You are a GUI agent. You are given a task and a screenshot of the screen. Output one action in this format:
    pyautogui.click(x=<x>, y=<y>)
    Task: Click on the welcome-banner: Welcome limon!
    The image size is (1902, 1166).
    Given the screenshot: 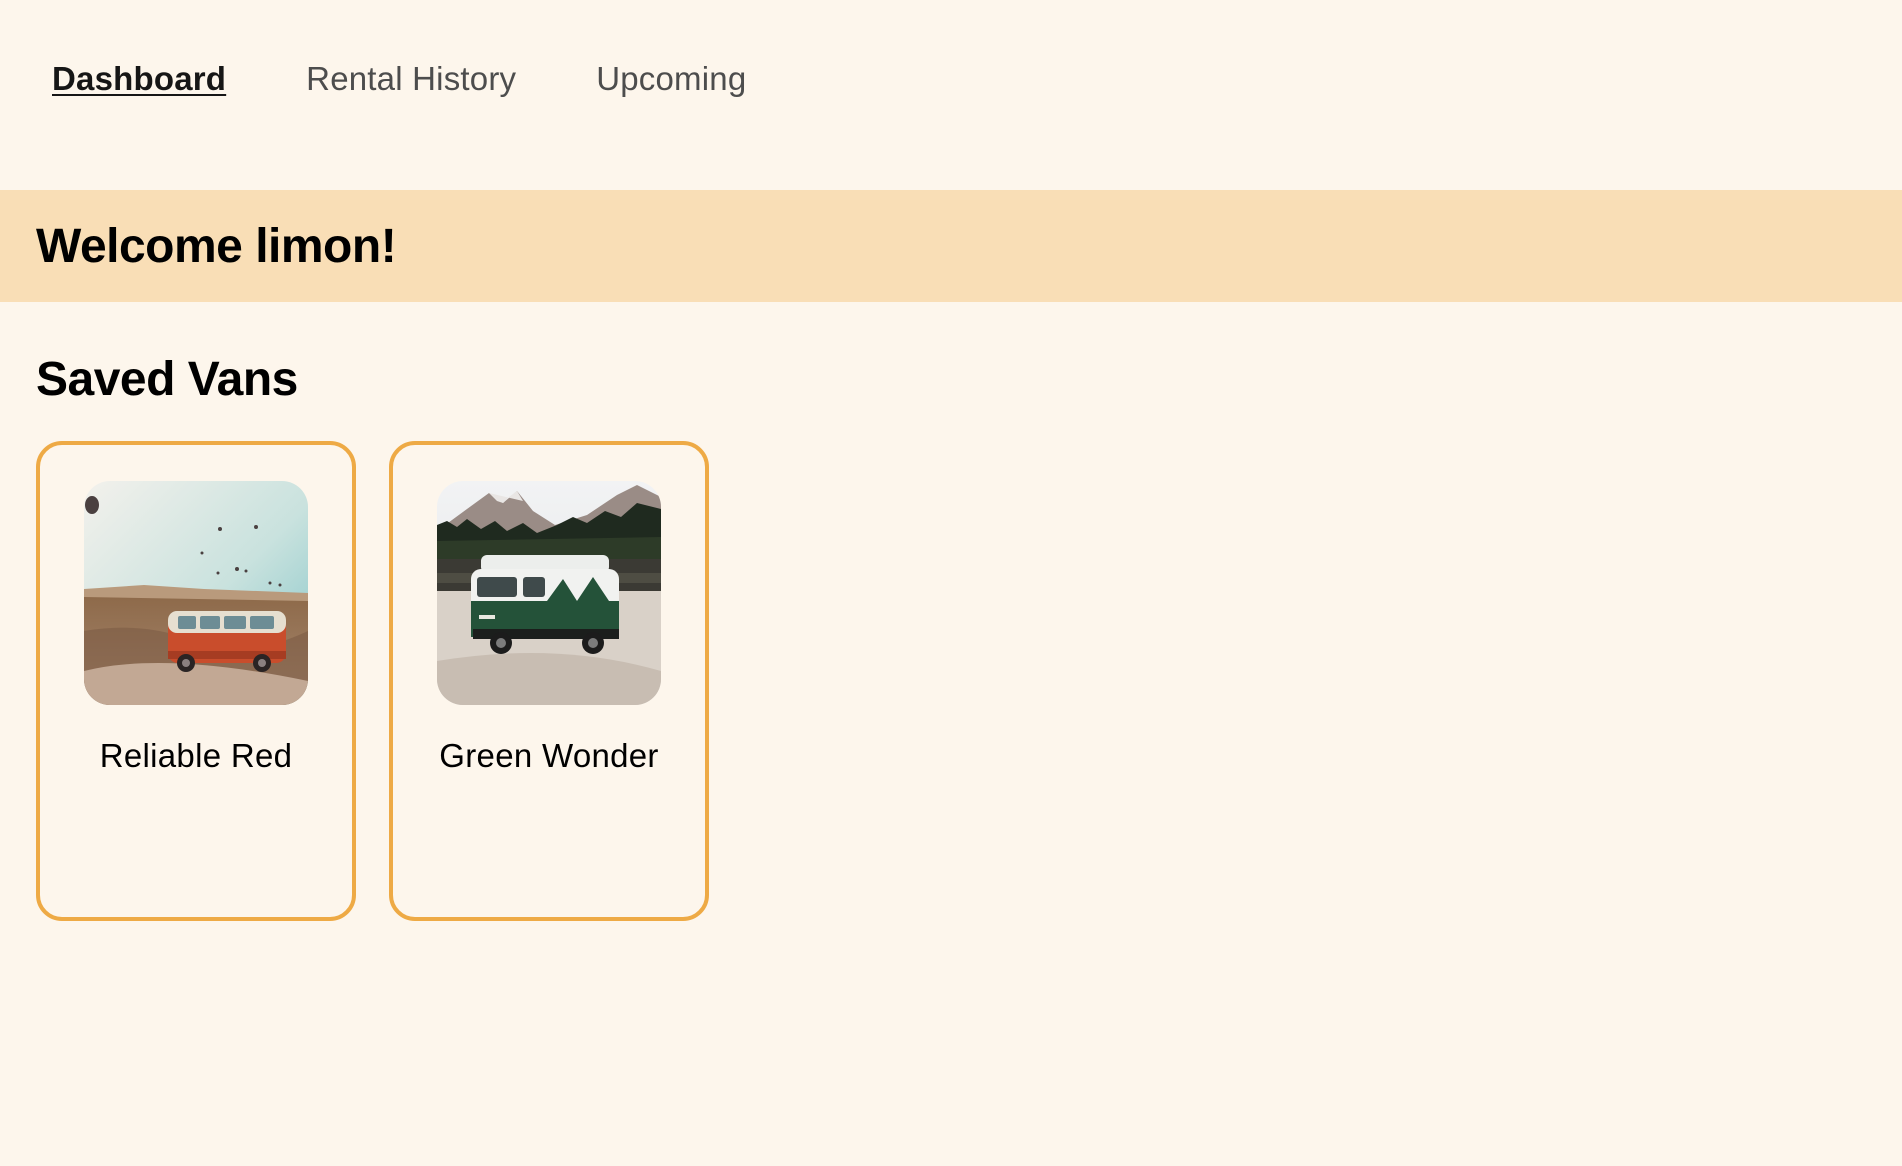 What is the action you would take?
    pyautogui.click(x=951, y=246)
    